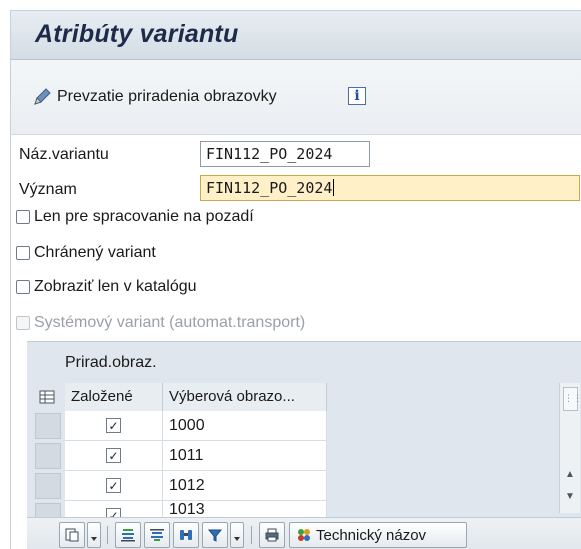  What do you see at coordinates (144, 216) in the screenshot?
I see `background-only-label: Len pre spracovanie na pozadí` at bounding box center [144, 216].